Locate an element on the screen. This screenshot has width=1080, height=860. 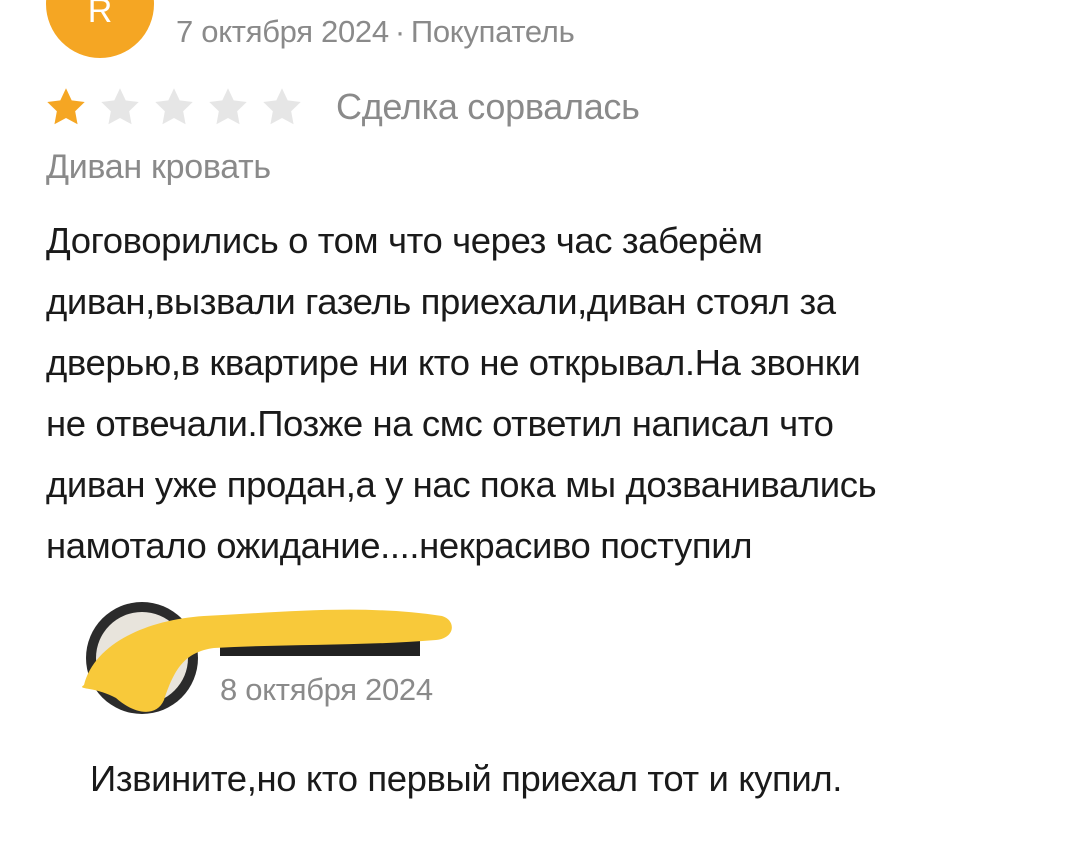
review-meta: 7 октября 2024 · Покупатель is located at coordinates (375, 32).